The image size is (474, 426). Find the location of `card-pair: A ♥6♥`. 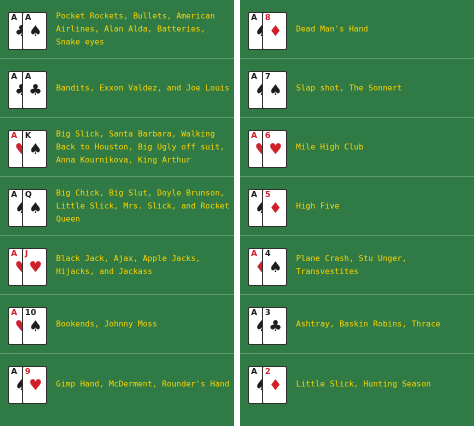

card-pair: A ♥6♥ is located at coordinates (268, 150).